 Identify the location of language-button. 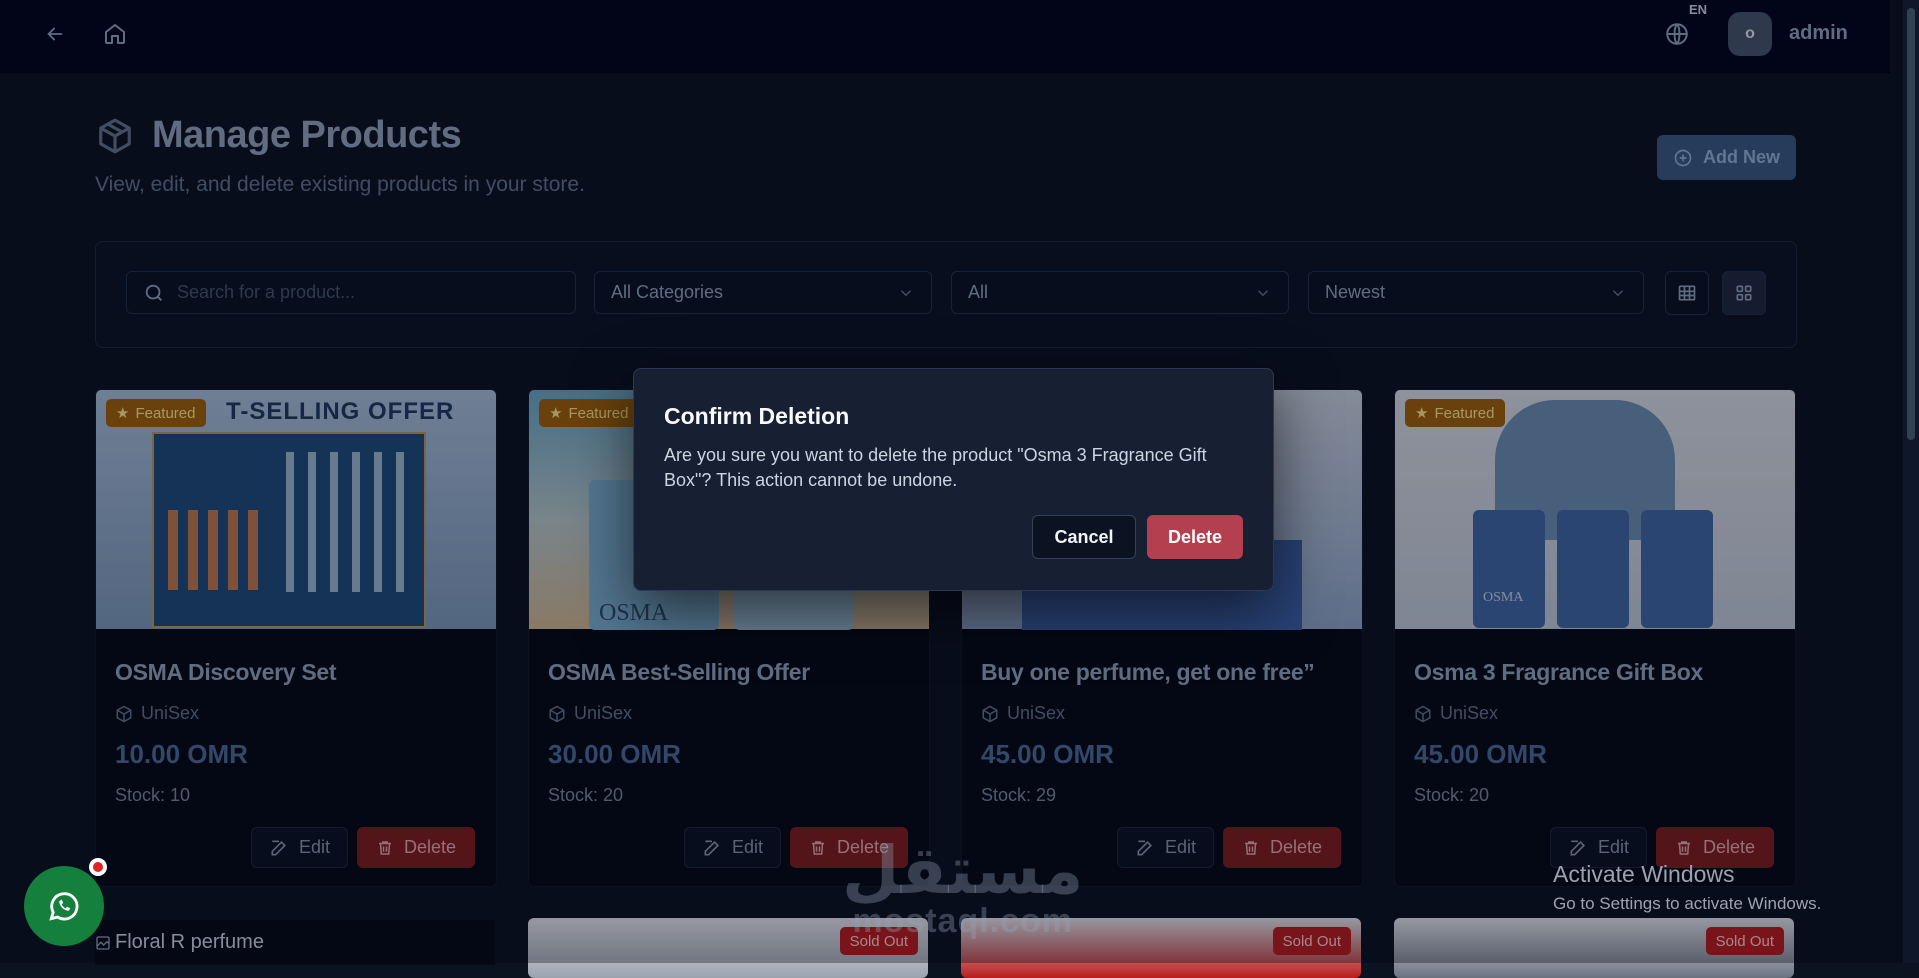
(1677, 34).